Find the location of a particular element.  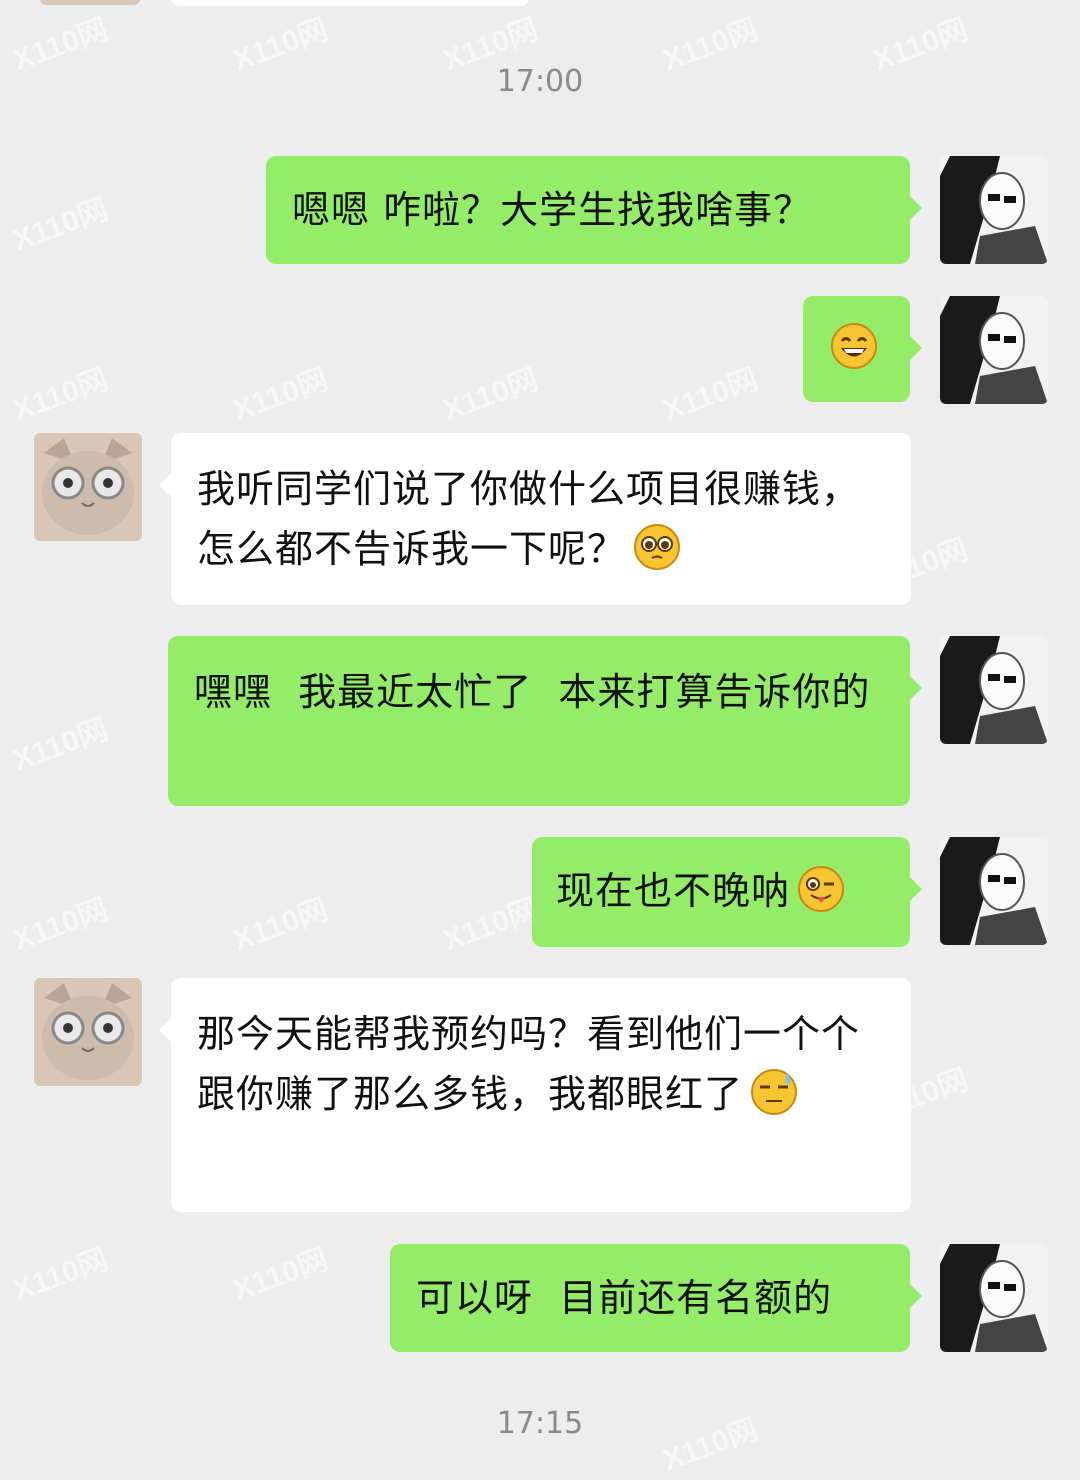

timestamp: 17:15 is located at coordinates (540, 1423).